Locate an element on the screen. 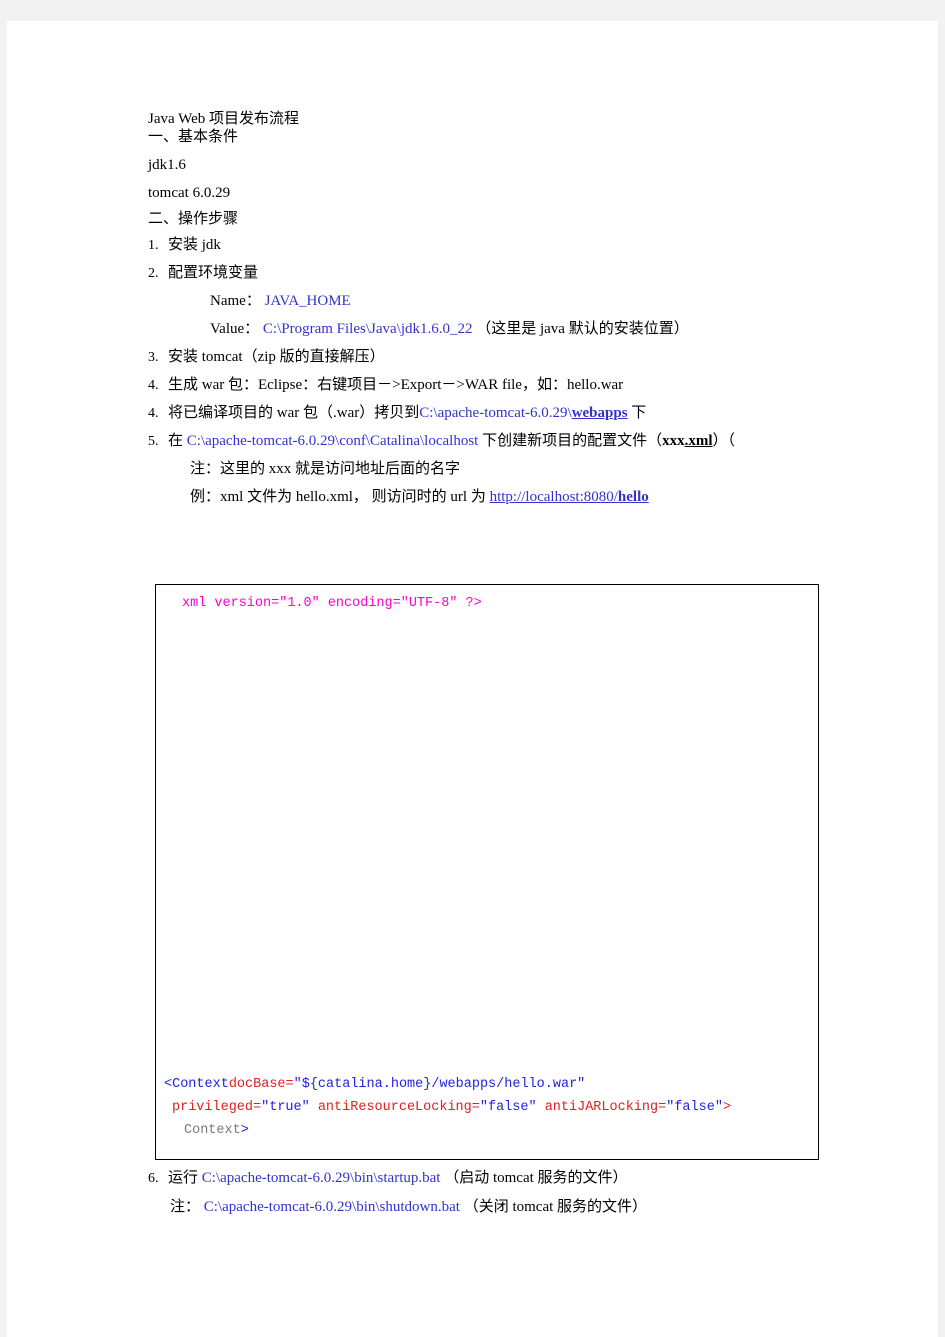 The width and height of the screenshot is (945, 1337). antiresourcelocking-attr-name: antiResourceLocking= is located at coordinates (394, 1108).